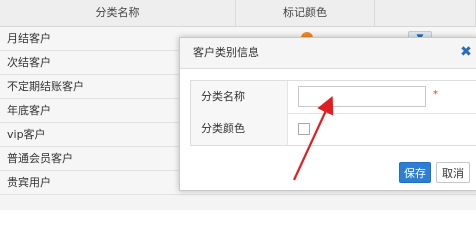 The image size is (476, 240). Describe the element at coordinates (304, 129) in the screenshot. I see `color-picker` at that location.